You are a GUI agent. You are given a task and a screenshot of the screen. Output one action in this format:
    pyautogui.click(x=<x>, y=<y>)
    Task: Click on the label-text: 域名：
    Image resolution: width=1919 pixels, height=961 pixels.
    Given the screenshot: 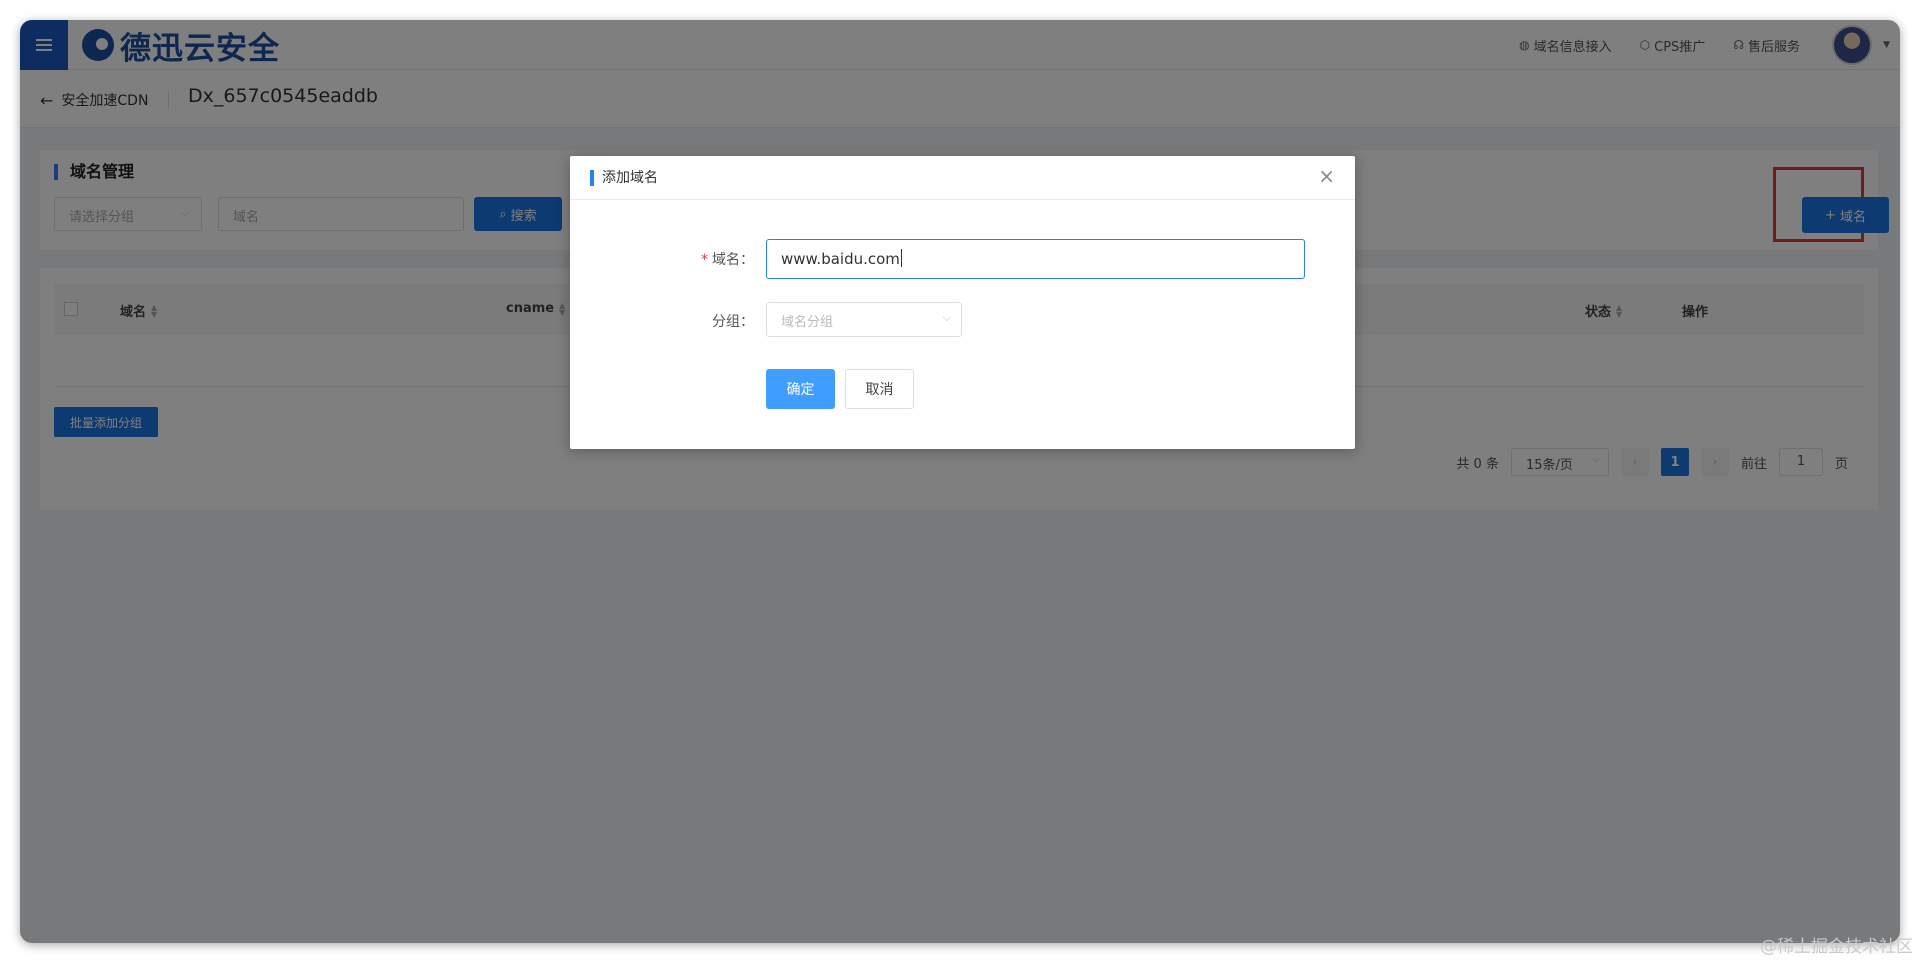 What is the action you would take?
    pyautogui.click(x=733, y=260)
    